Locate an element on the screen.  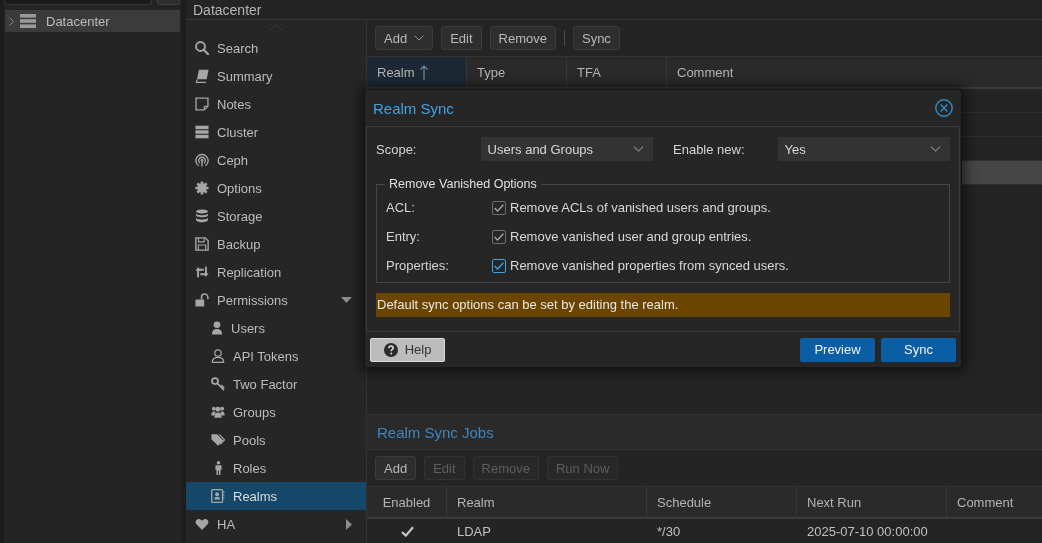
nav-item: Search is located at coordinates (276, 48).